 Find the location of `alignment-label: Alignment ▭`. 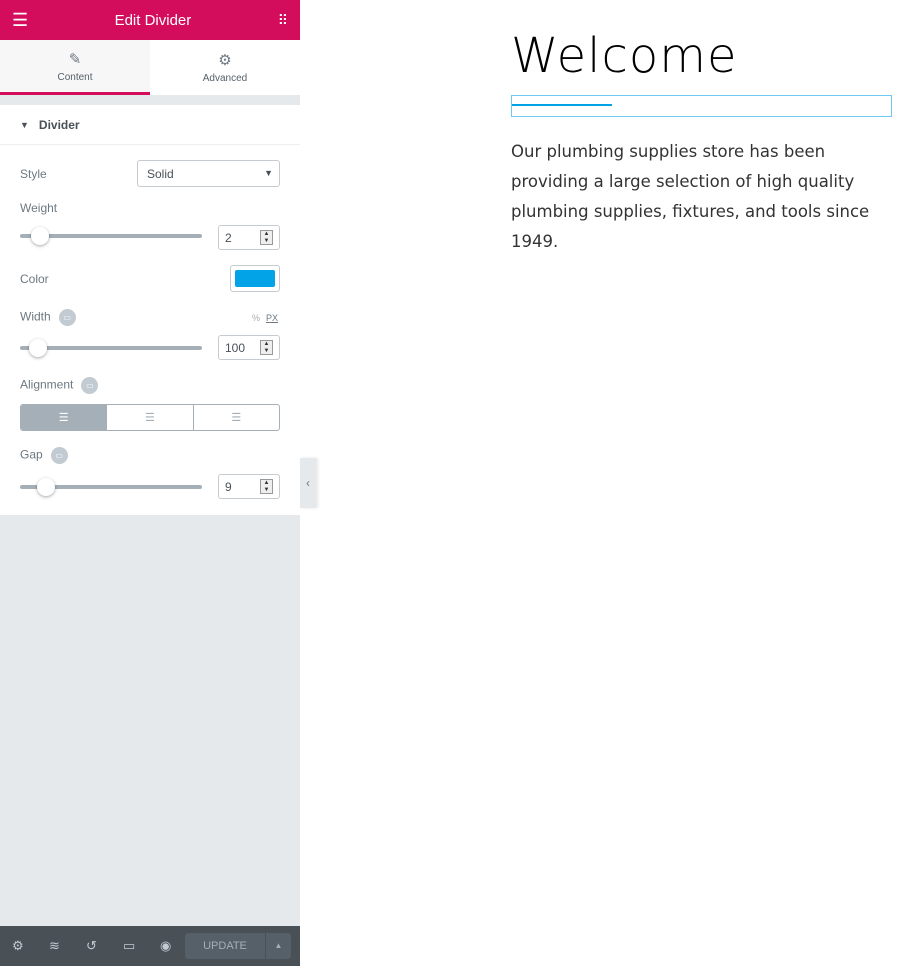

alignment-label: Alignment ▭ is located at coordinates (59, 385).